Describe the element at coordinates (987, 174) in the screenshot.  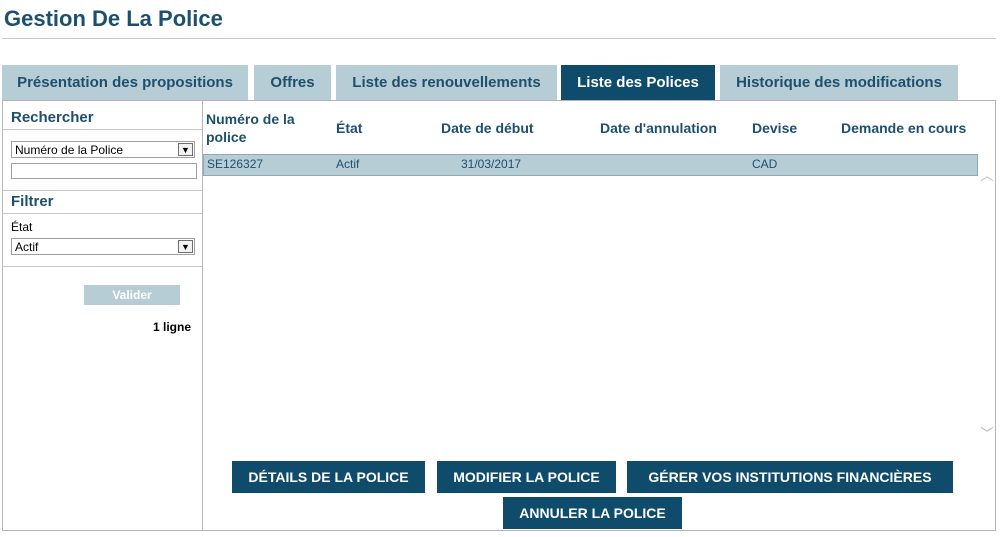
I see `chevron-up-icon: ︿` at that location.